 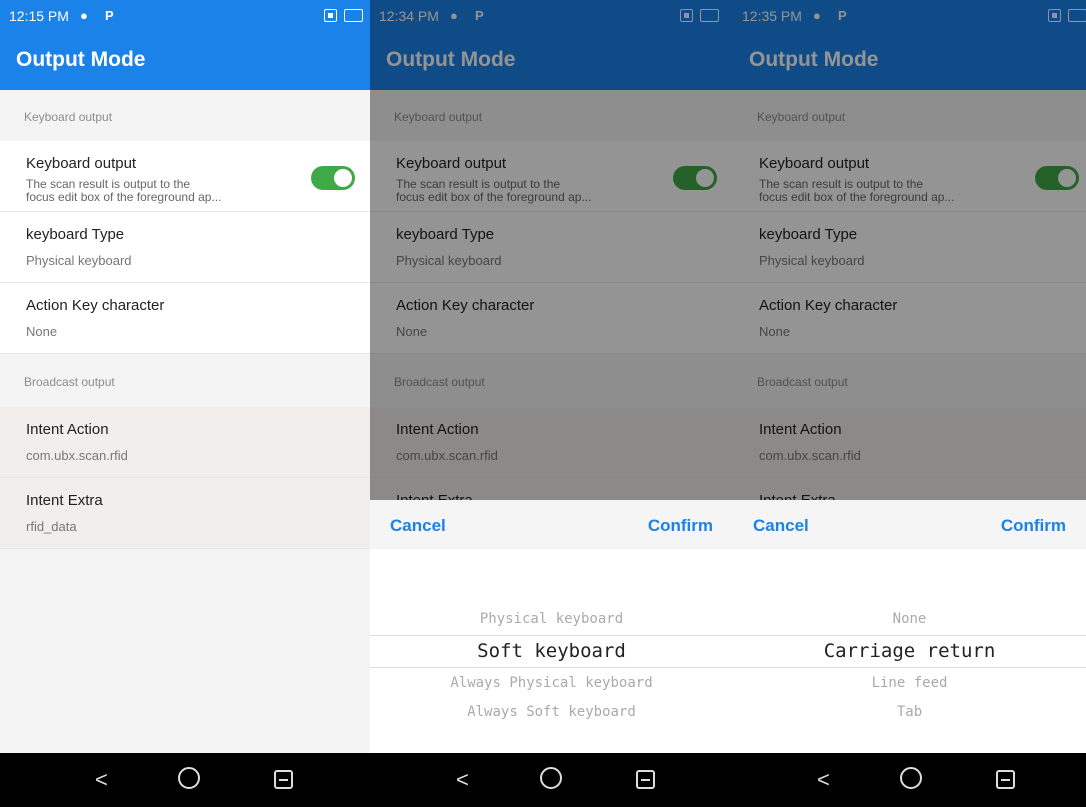 What do you see at coordinates (185, 318) in the screenshot?
I see `action-key-item: Action Key character None` at bounding box center [185, 318].